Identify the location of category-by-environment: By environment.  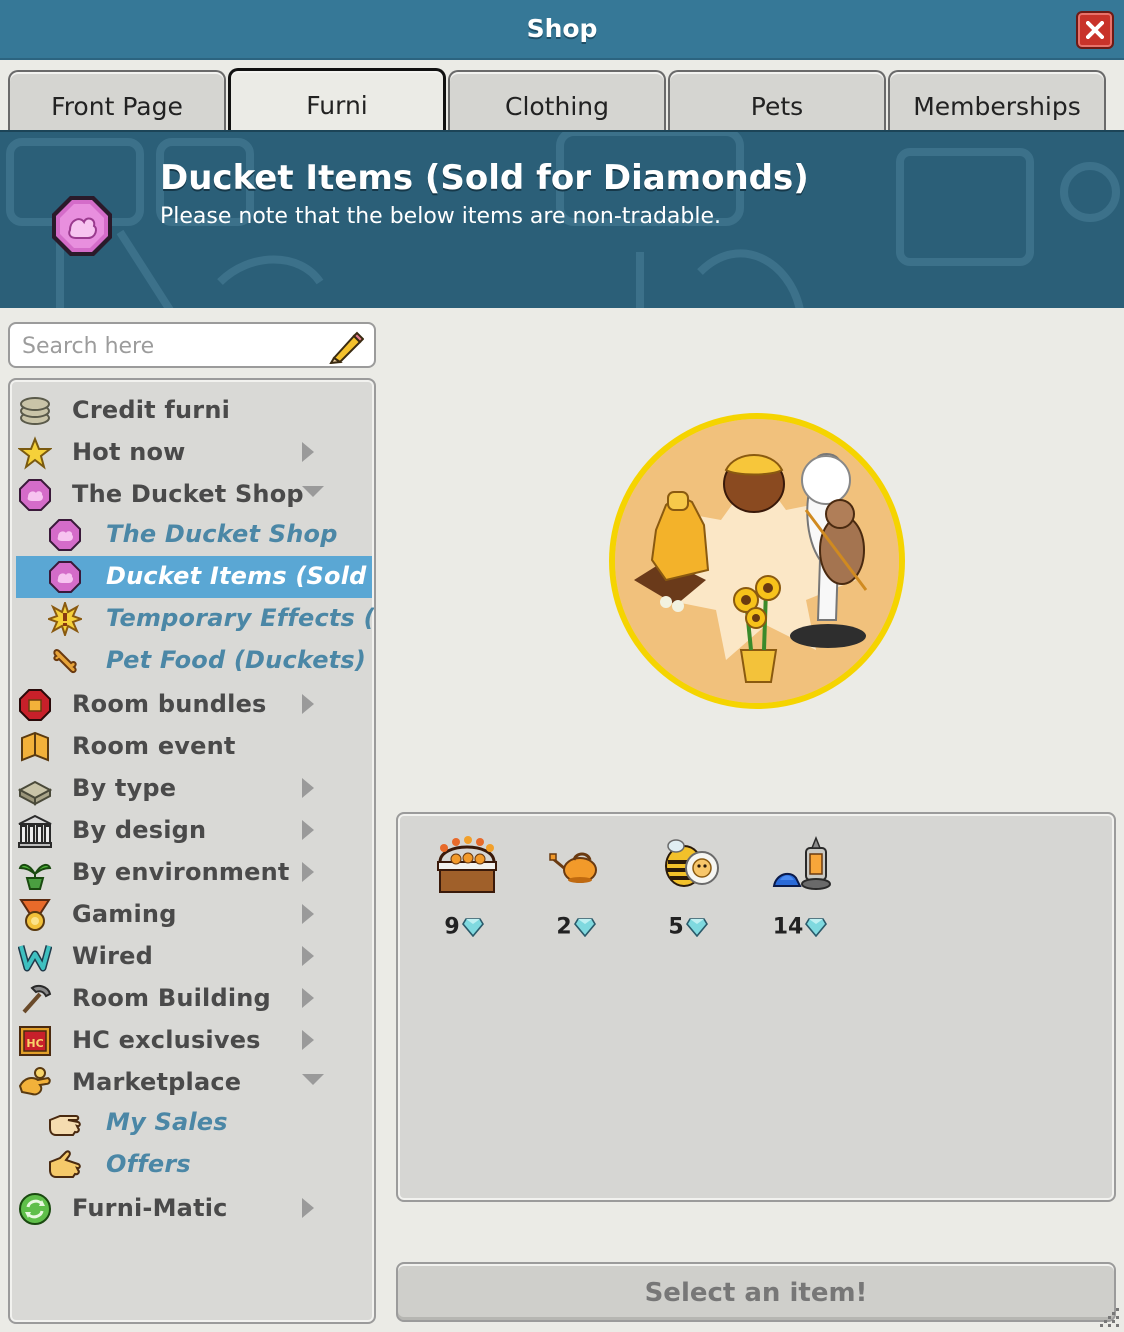
(191, 873).